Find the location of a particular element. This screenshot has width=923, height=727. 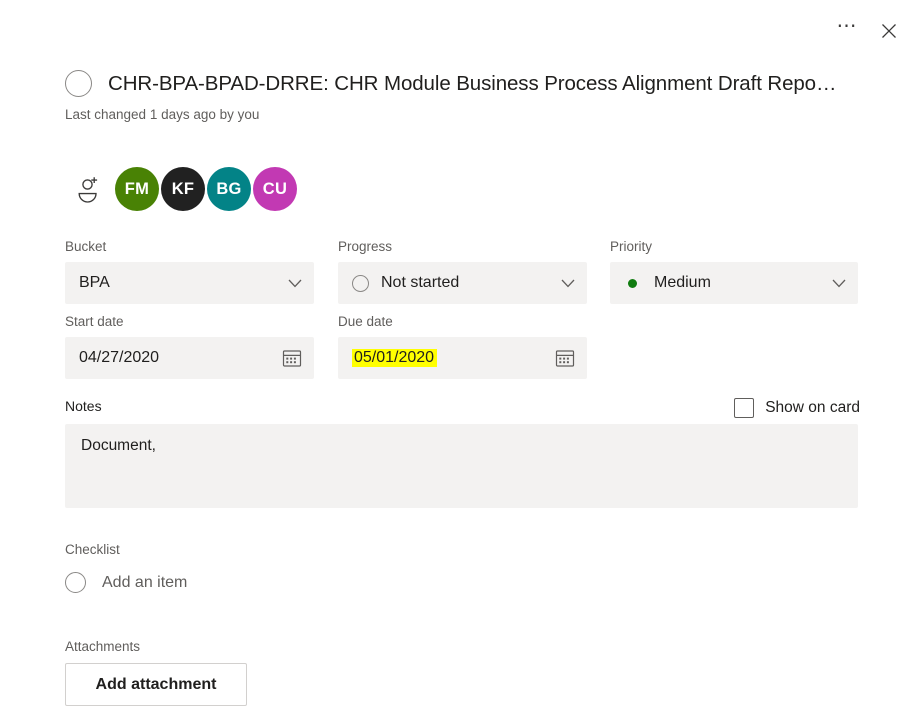

progress-dropdown: Not started is located at coordinates (462, 283).